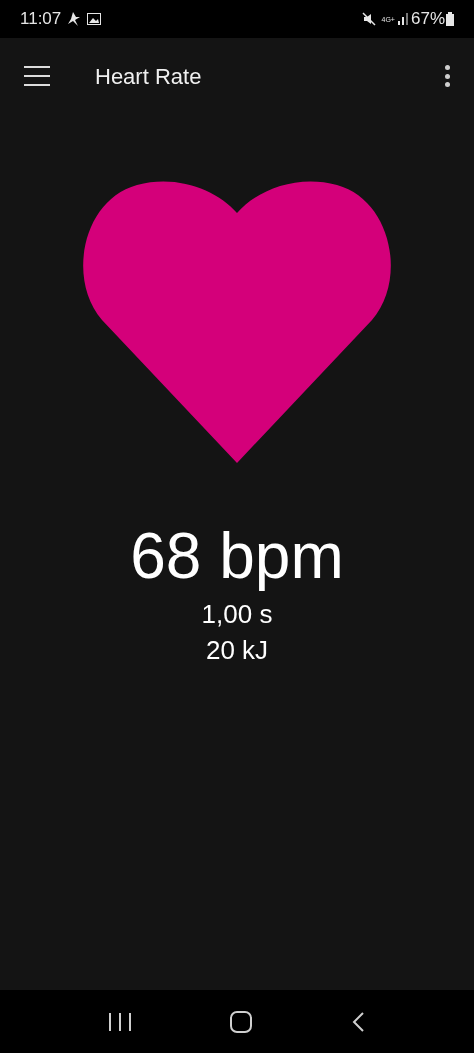 The width and height of the screenshot is (474, 1053). Describe the element at coordinates (237, 614) in the screenshot. I see `beat-interval: 1,00 s` at that location.